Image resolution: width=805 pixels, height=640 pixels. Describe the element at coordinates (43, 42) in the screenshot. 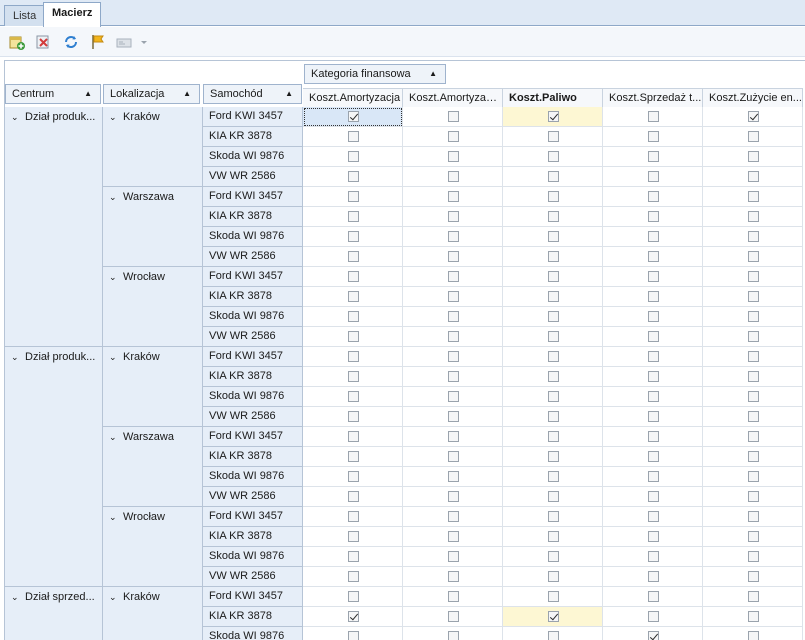

I see `delete-icon` at that location.